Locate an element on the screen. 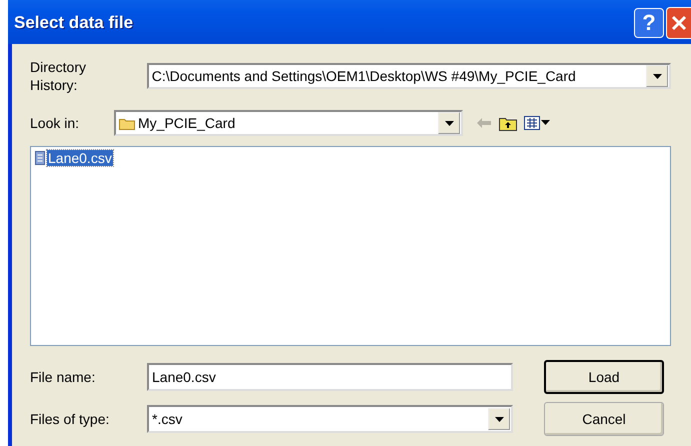 The height and width of the screenshot is (446, 691). help-button: ? is located at coordinates (649, 23).